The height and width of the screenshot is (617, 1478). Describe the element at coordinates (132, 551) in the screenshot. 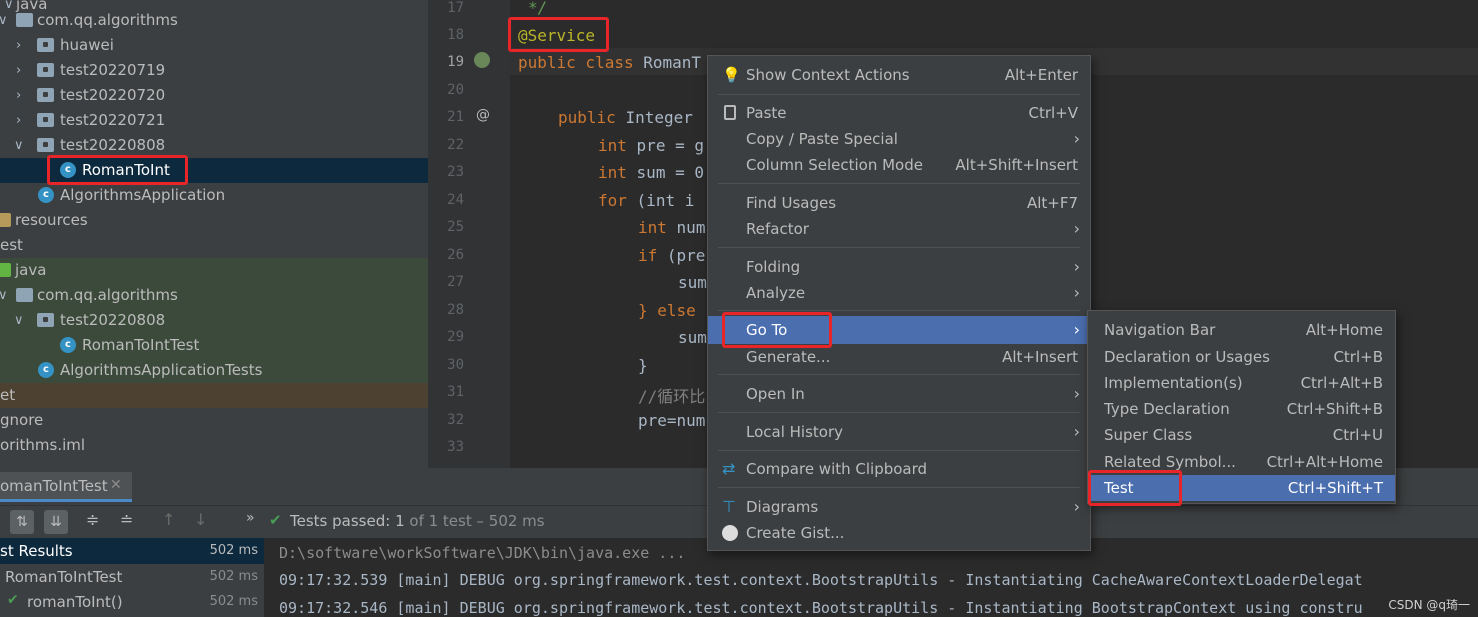

I see `test-results-root: st Results 502 ms` at that location.